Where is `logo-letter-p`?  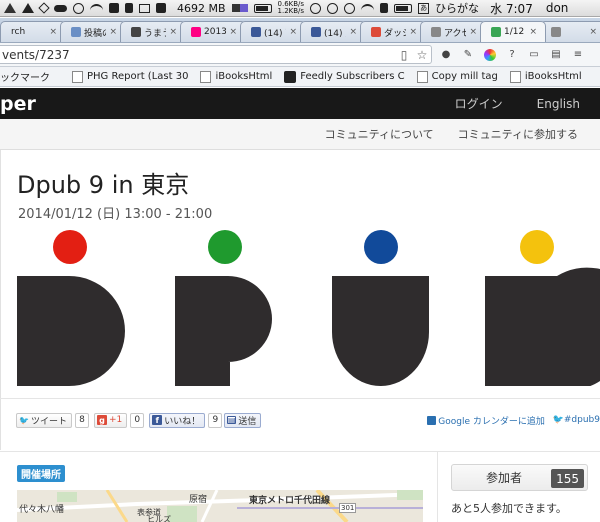
logo-letter-p is located at coordinates (223, 331).